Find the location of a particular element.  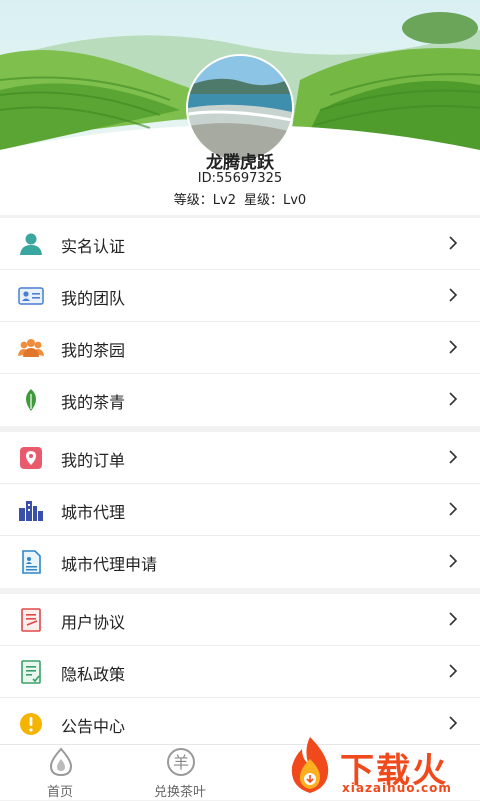

watermark-logo: 下载火 xiazaihuo.com is located at coordinates (381, 766).